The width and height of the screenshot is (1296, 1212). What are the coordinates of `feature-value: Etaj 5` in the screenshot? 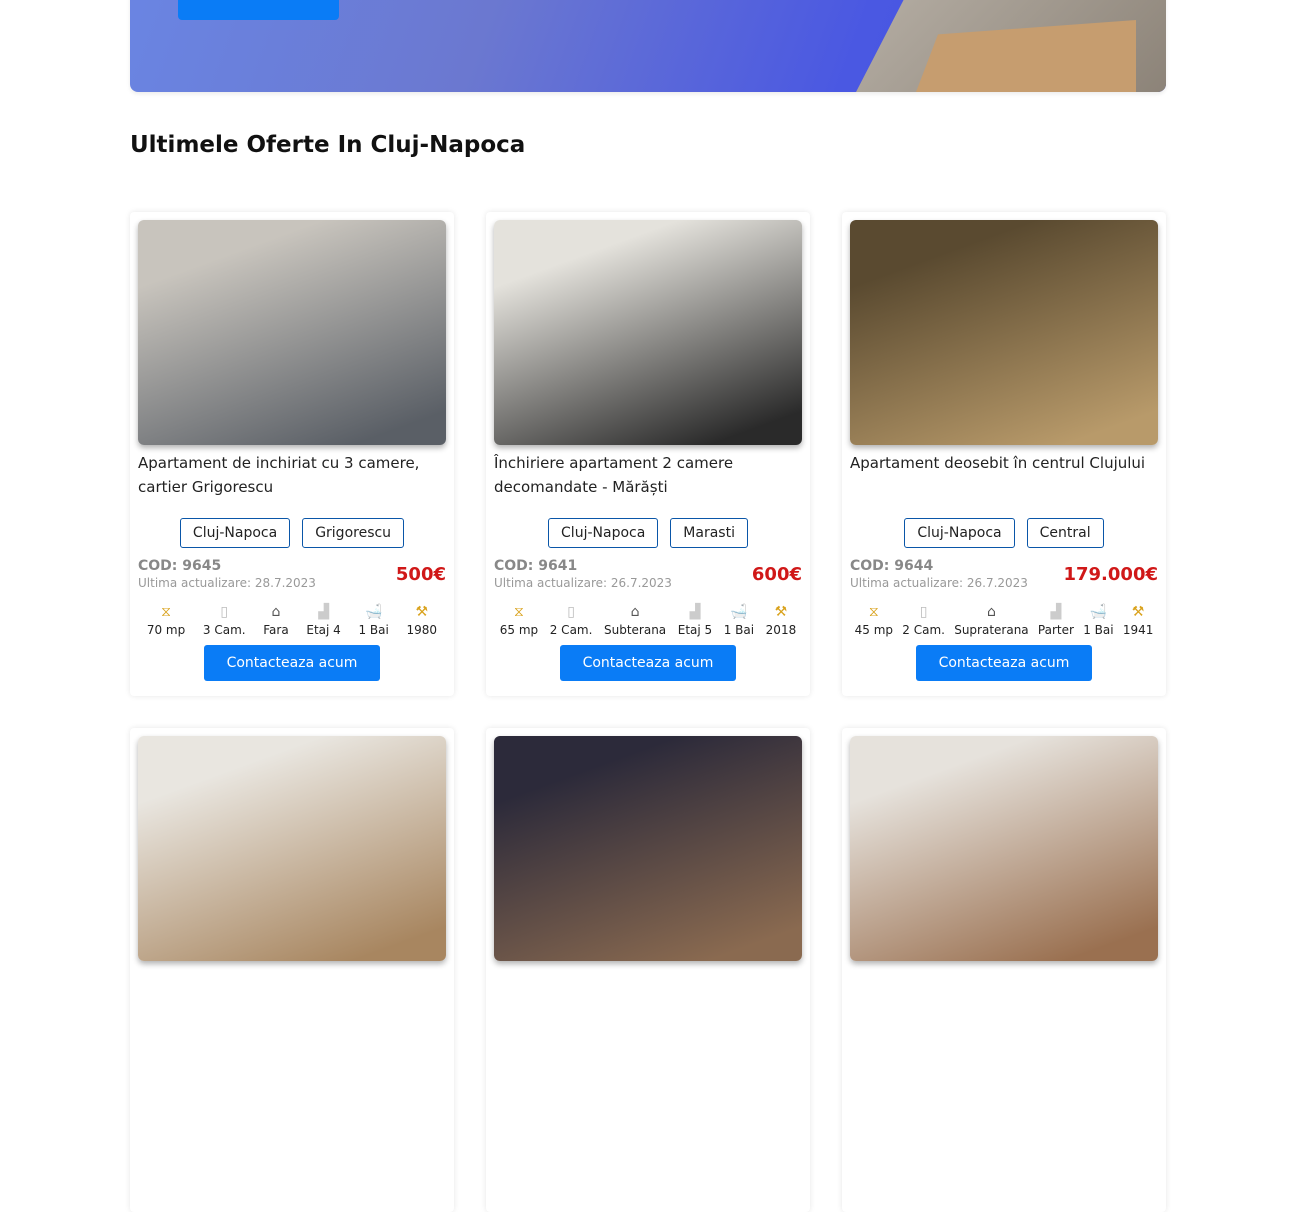 It's located at (695, 630).